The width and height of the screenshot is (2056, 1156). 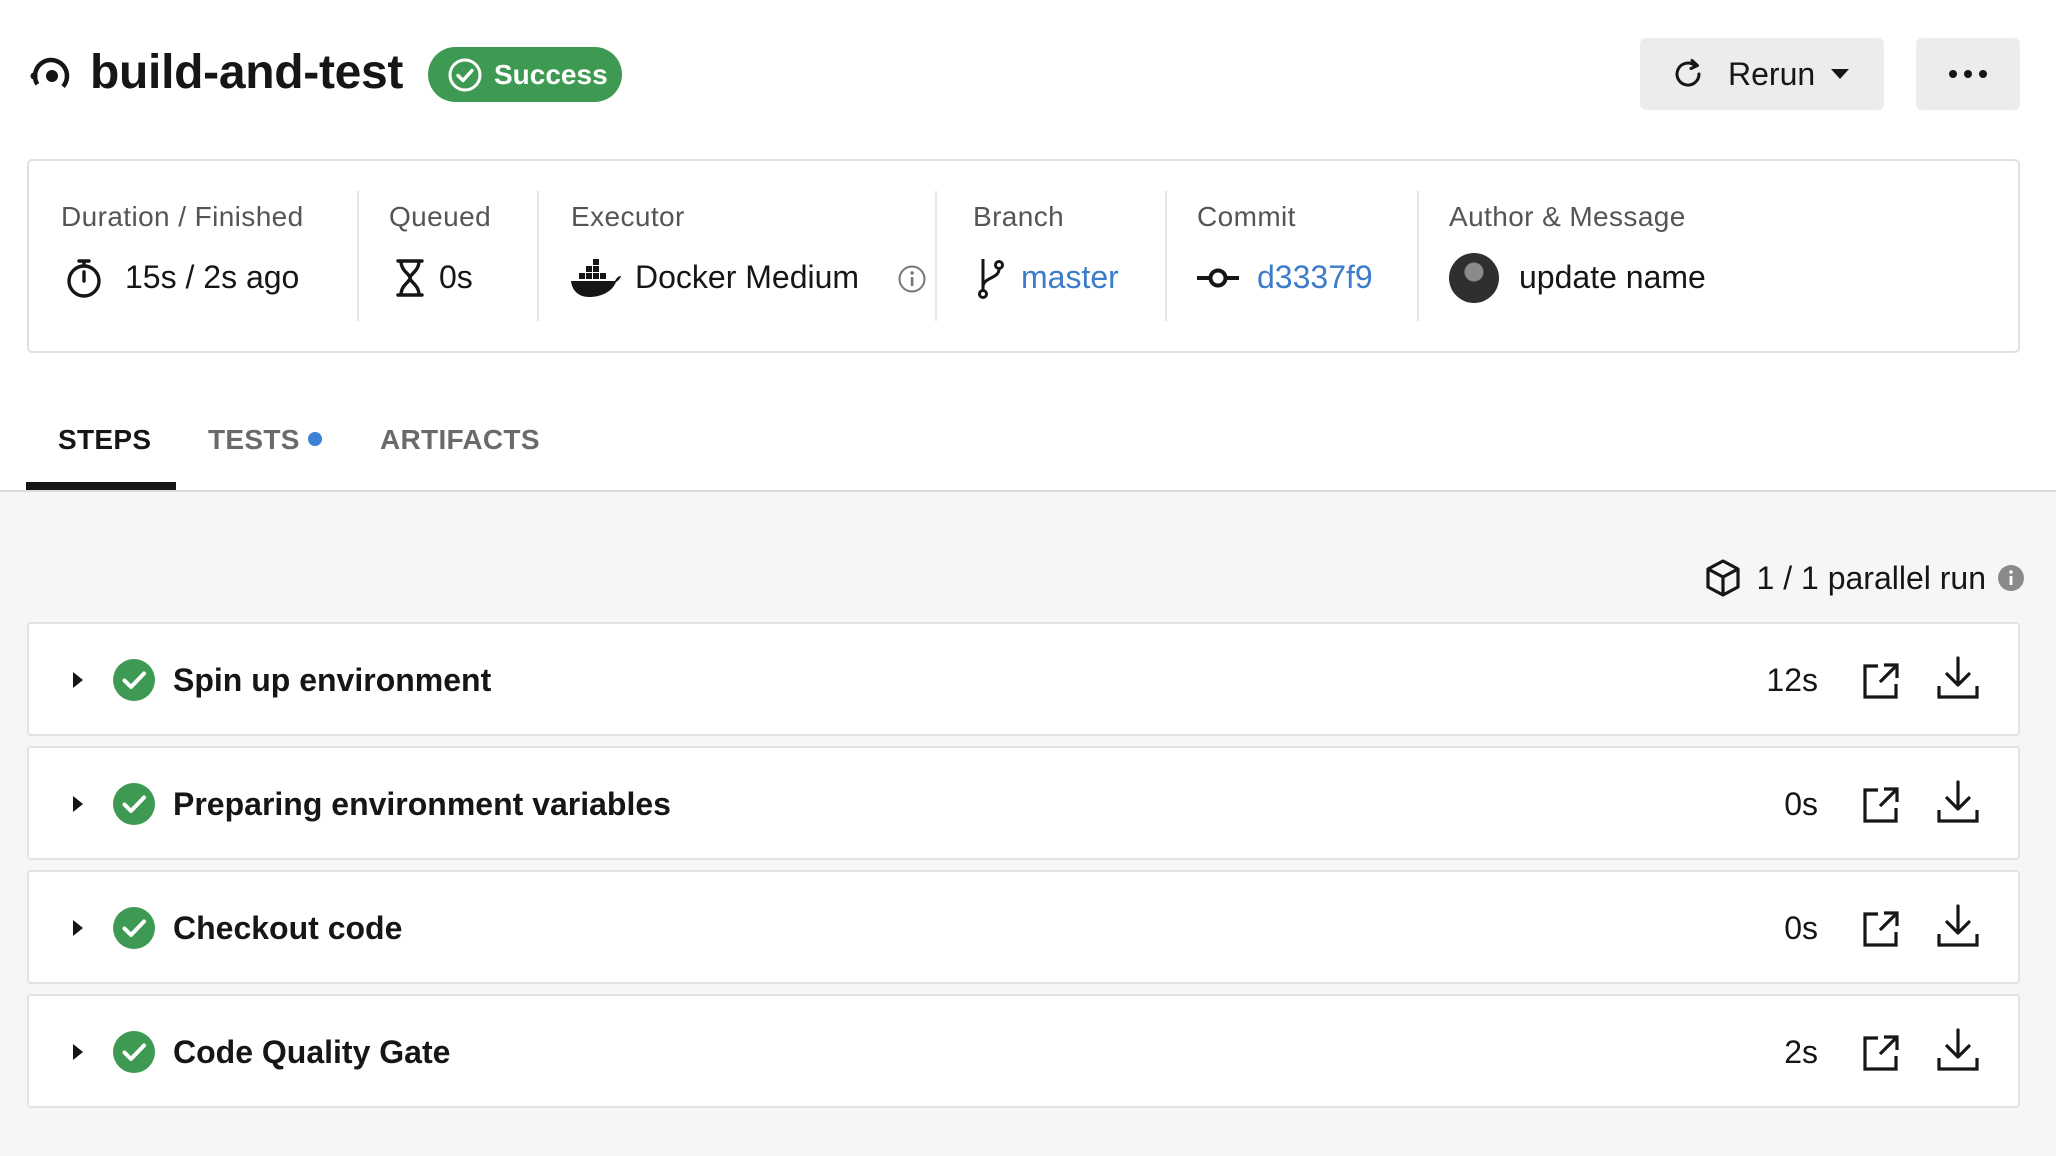 What do you see at coordinates (1567, 216) in the screenshot?
I see `author-label: Author & Message` at bounding box center [1567, 216].